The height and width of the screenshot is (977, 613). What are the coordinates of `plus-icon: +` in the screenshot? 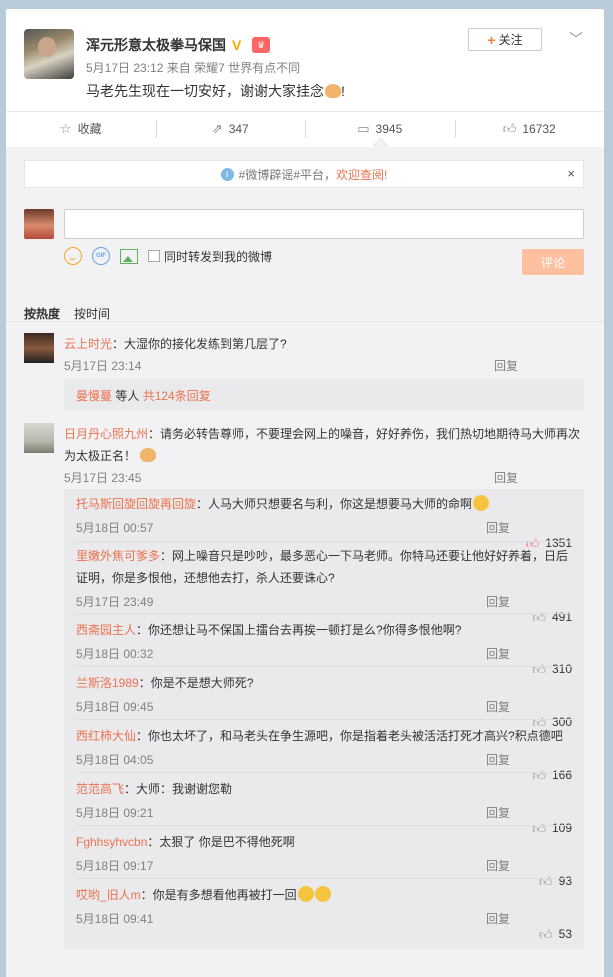 It's located at (491, 39).